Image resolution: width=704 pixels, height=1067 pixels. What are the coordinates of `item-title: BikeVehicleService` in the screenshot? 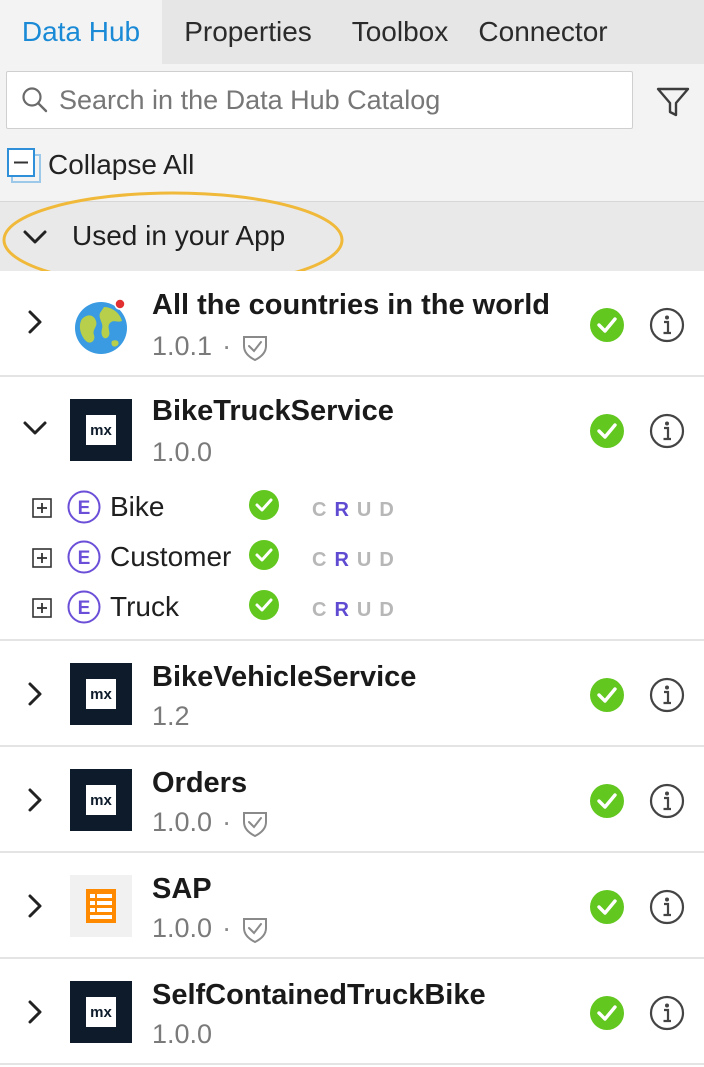 It's located at (284, 677).